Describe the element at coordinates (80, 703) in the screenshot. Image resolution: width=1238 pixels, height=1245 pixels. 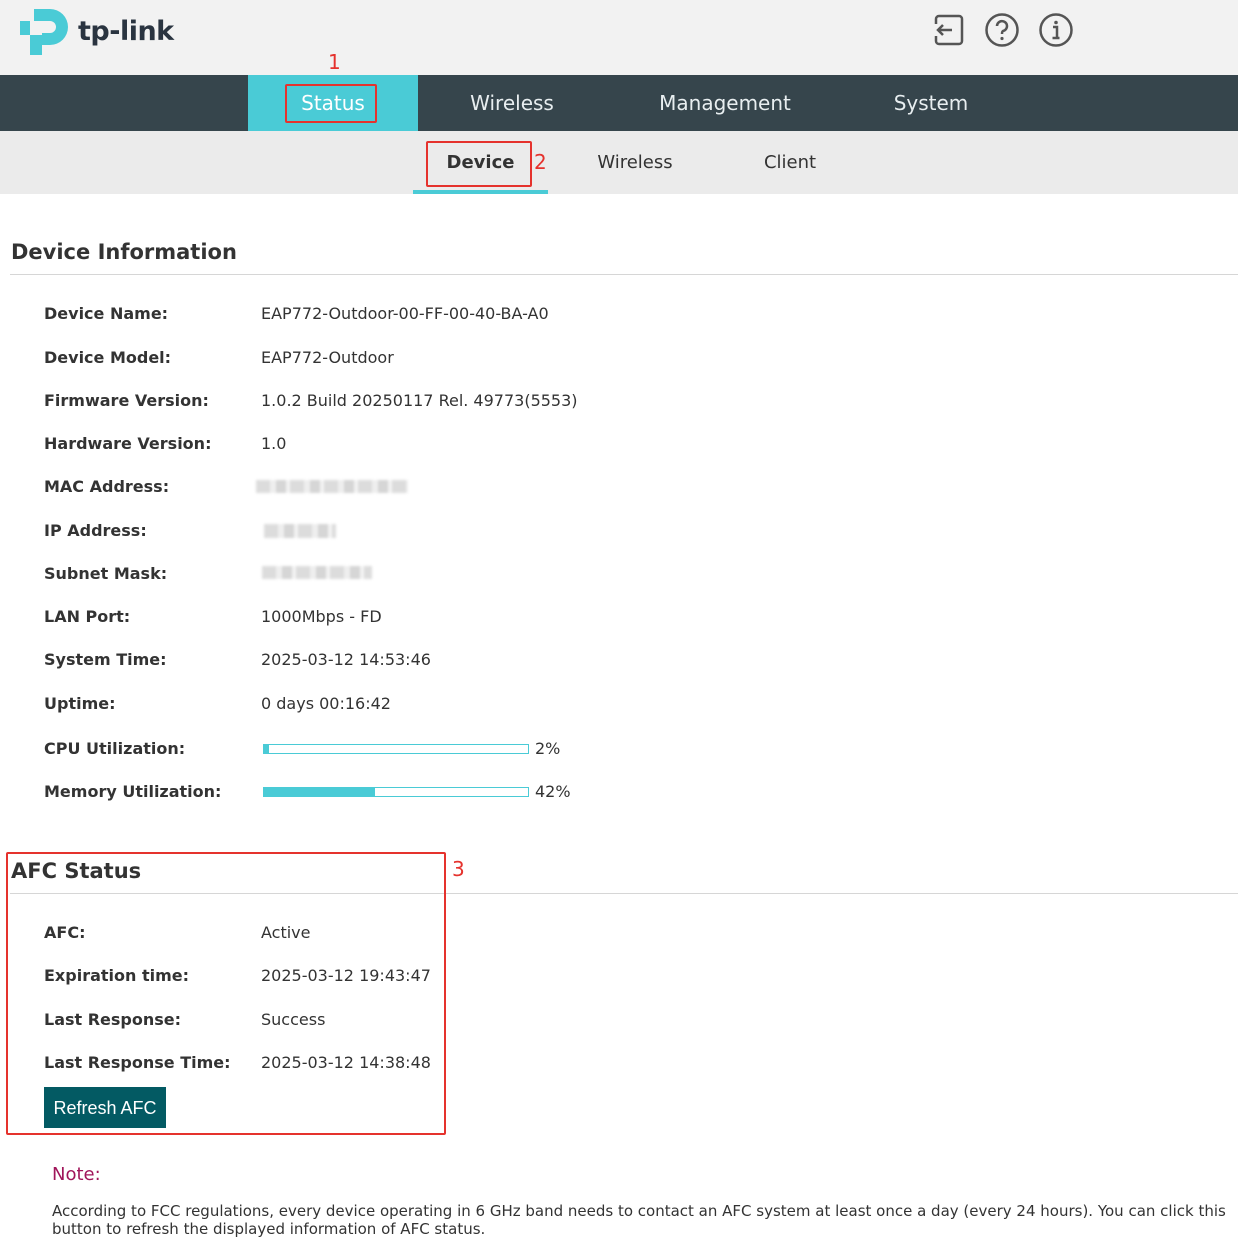
I see `uptime-label: Uptime:` at that location.